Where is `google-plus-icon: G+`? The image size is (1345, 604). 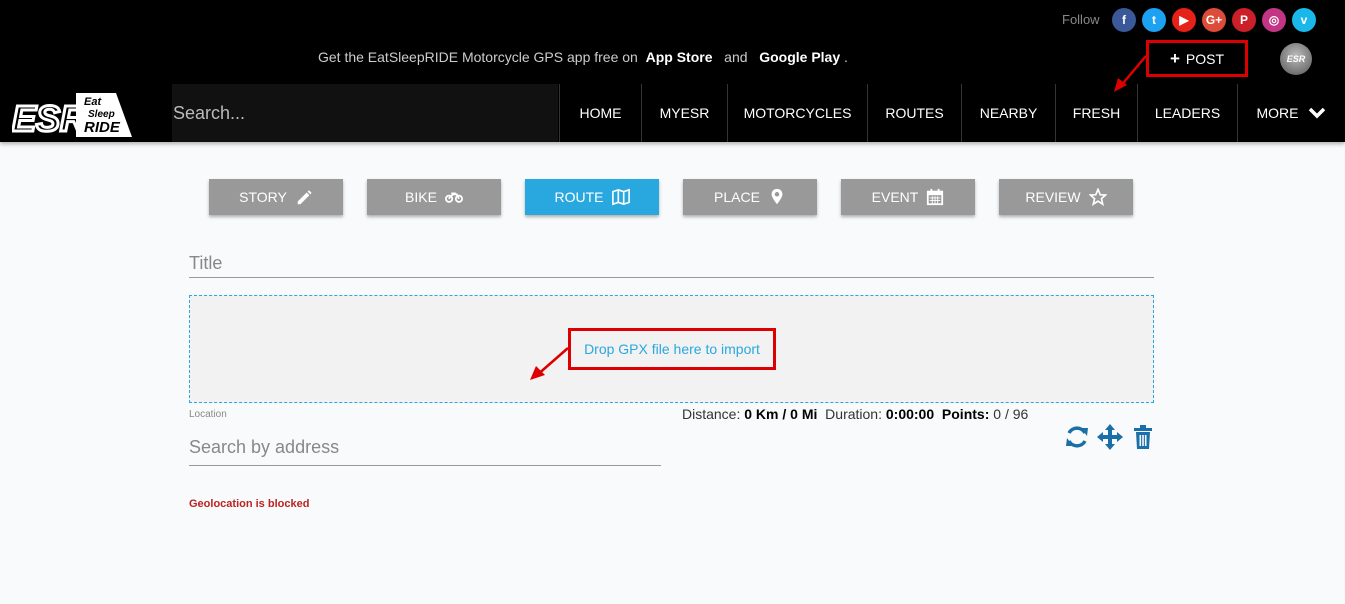
google-plus-icon: G+ is located at coordinates (1214, 20).